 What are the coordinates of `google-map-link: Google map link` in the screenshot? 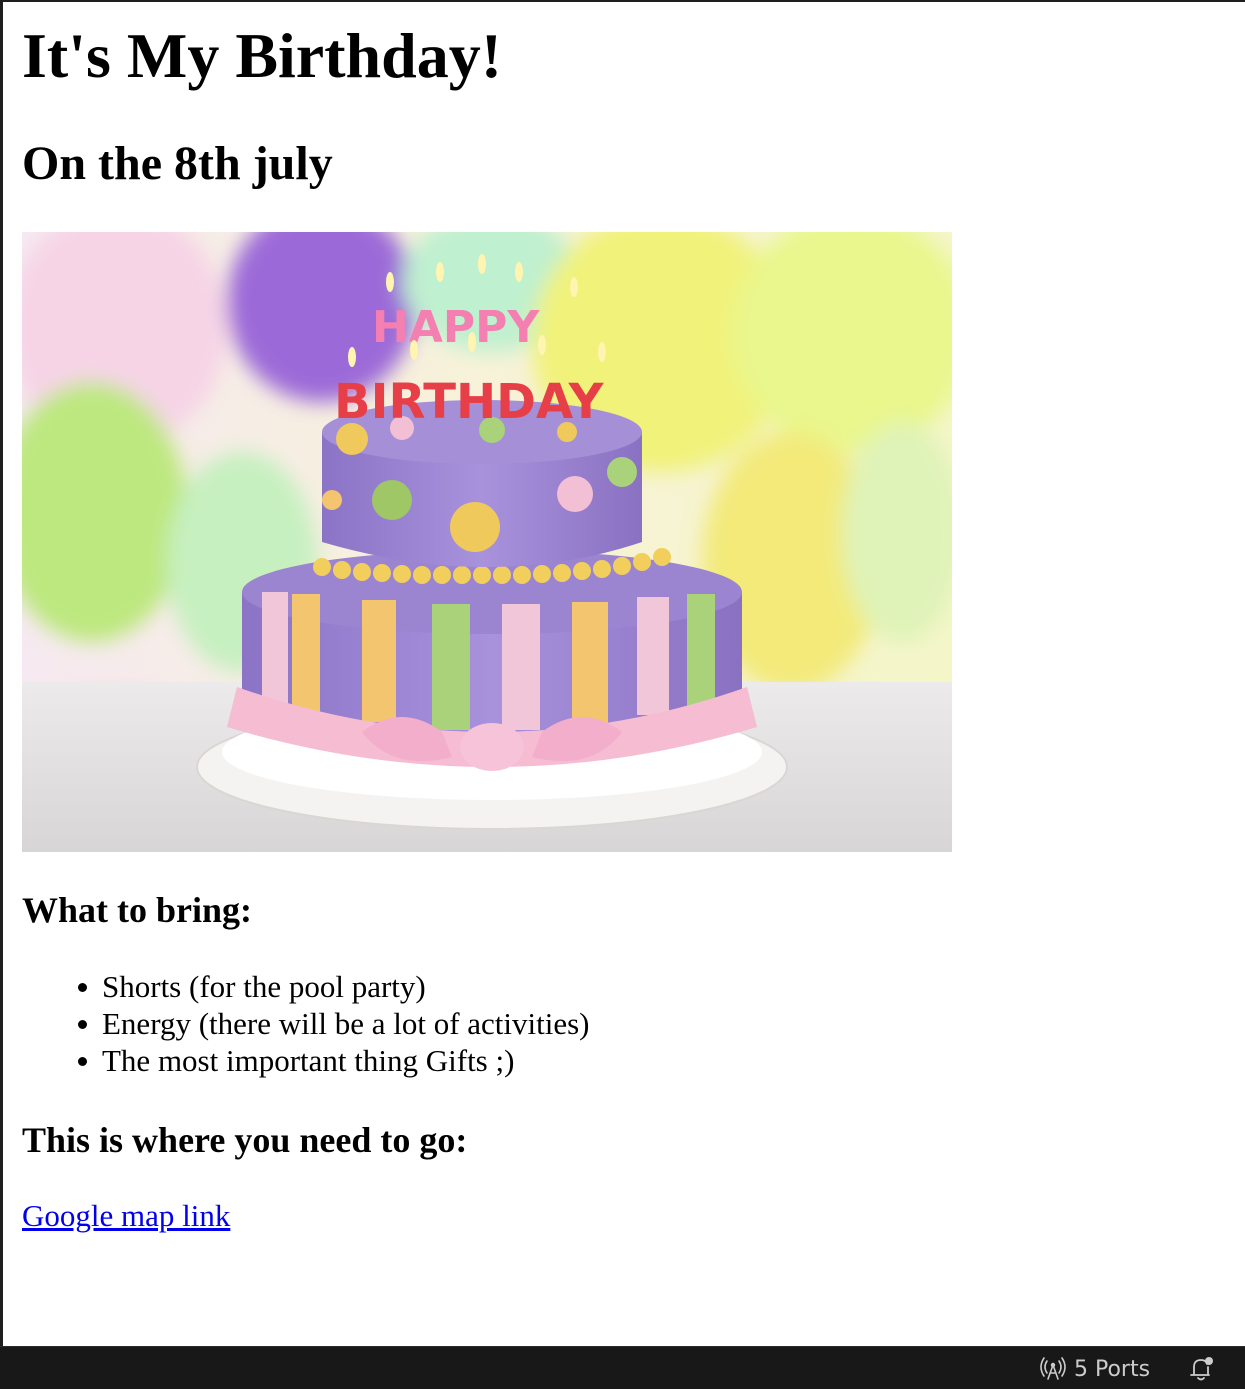 It's located at (126, 1215).